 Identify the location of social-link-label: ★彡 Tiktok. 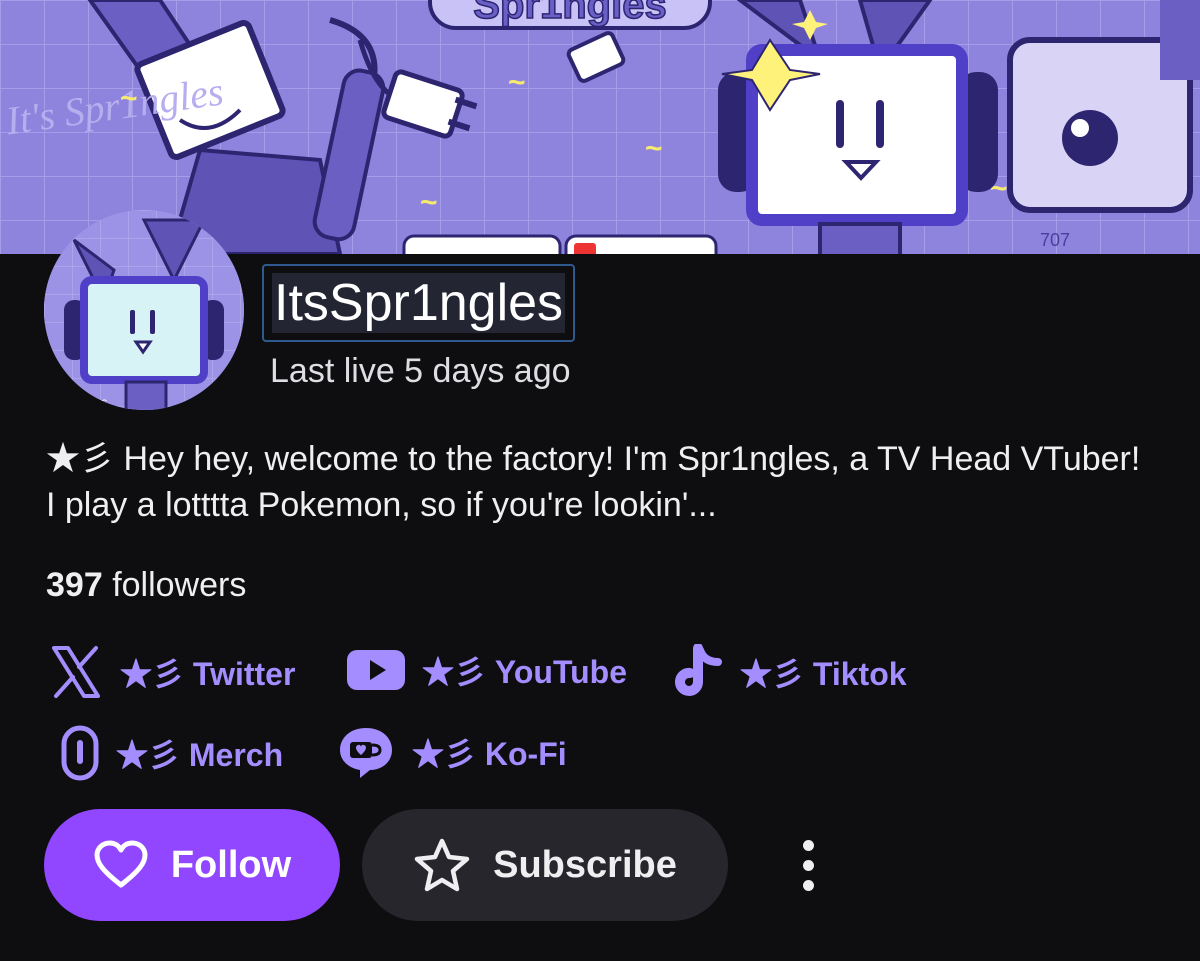
(823, 674).